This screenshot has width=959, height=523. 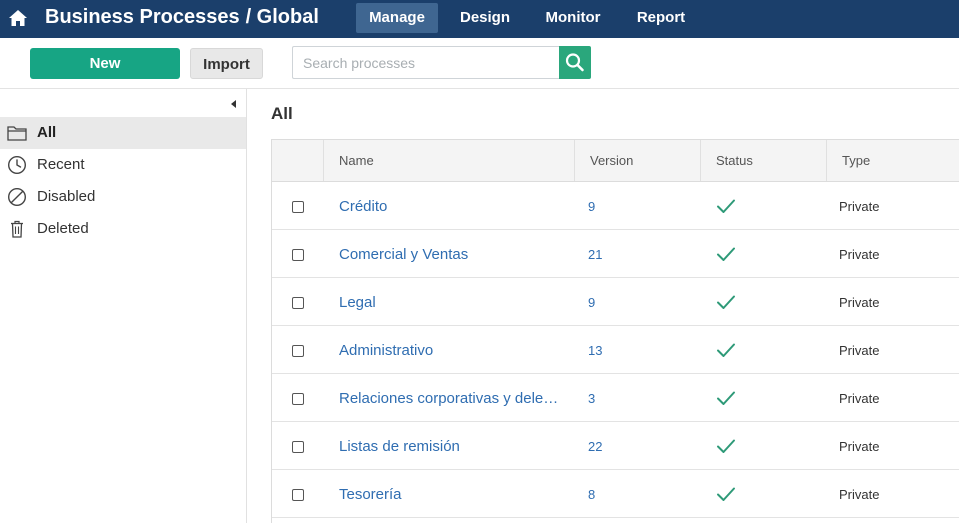 I want to click on app-title: Business Processes / Global, so click(x=182, y=17).